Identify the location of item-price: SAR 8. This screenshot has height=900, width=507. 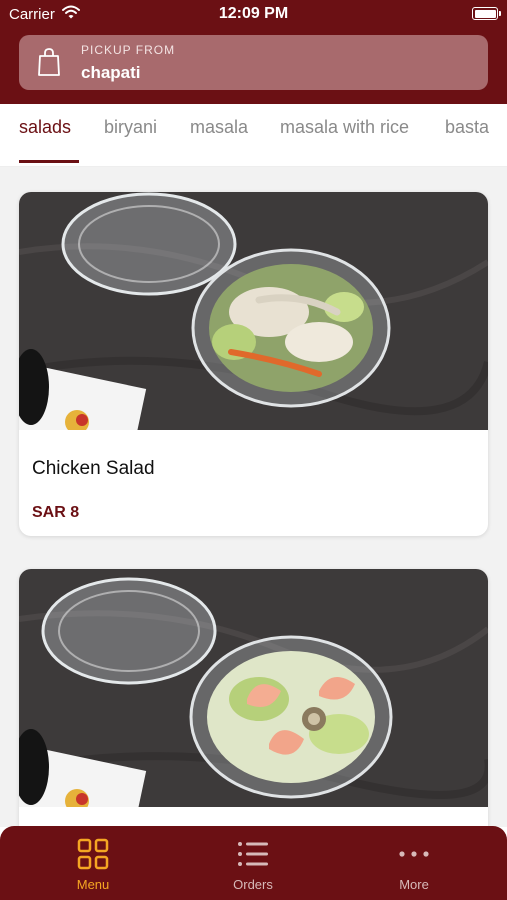
(56, 512).